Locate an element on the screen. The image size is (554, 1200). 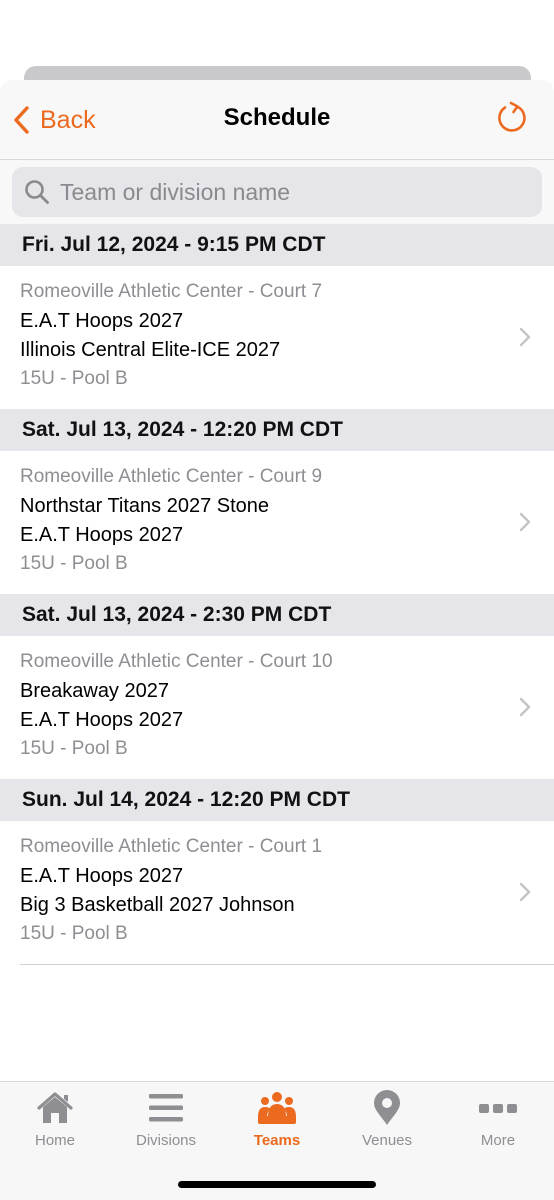
tab-divisions: Divisions is located at coordinates (166, 1123).